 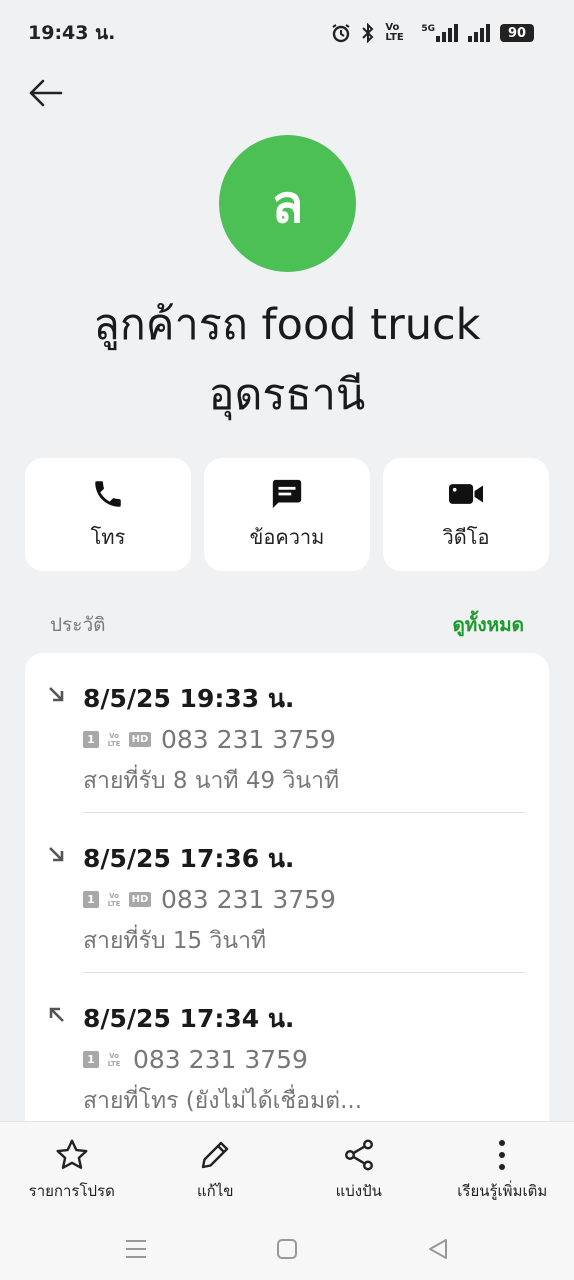 What do you see at coordinates (502, 1154) in the screenshot?
I see `more-vertical-icon` at bounding box center [502, 1154].